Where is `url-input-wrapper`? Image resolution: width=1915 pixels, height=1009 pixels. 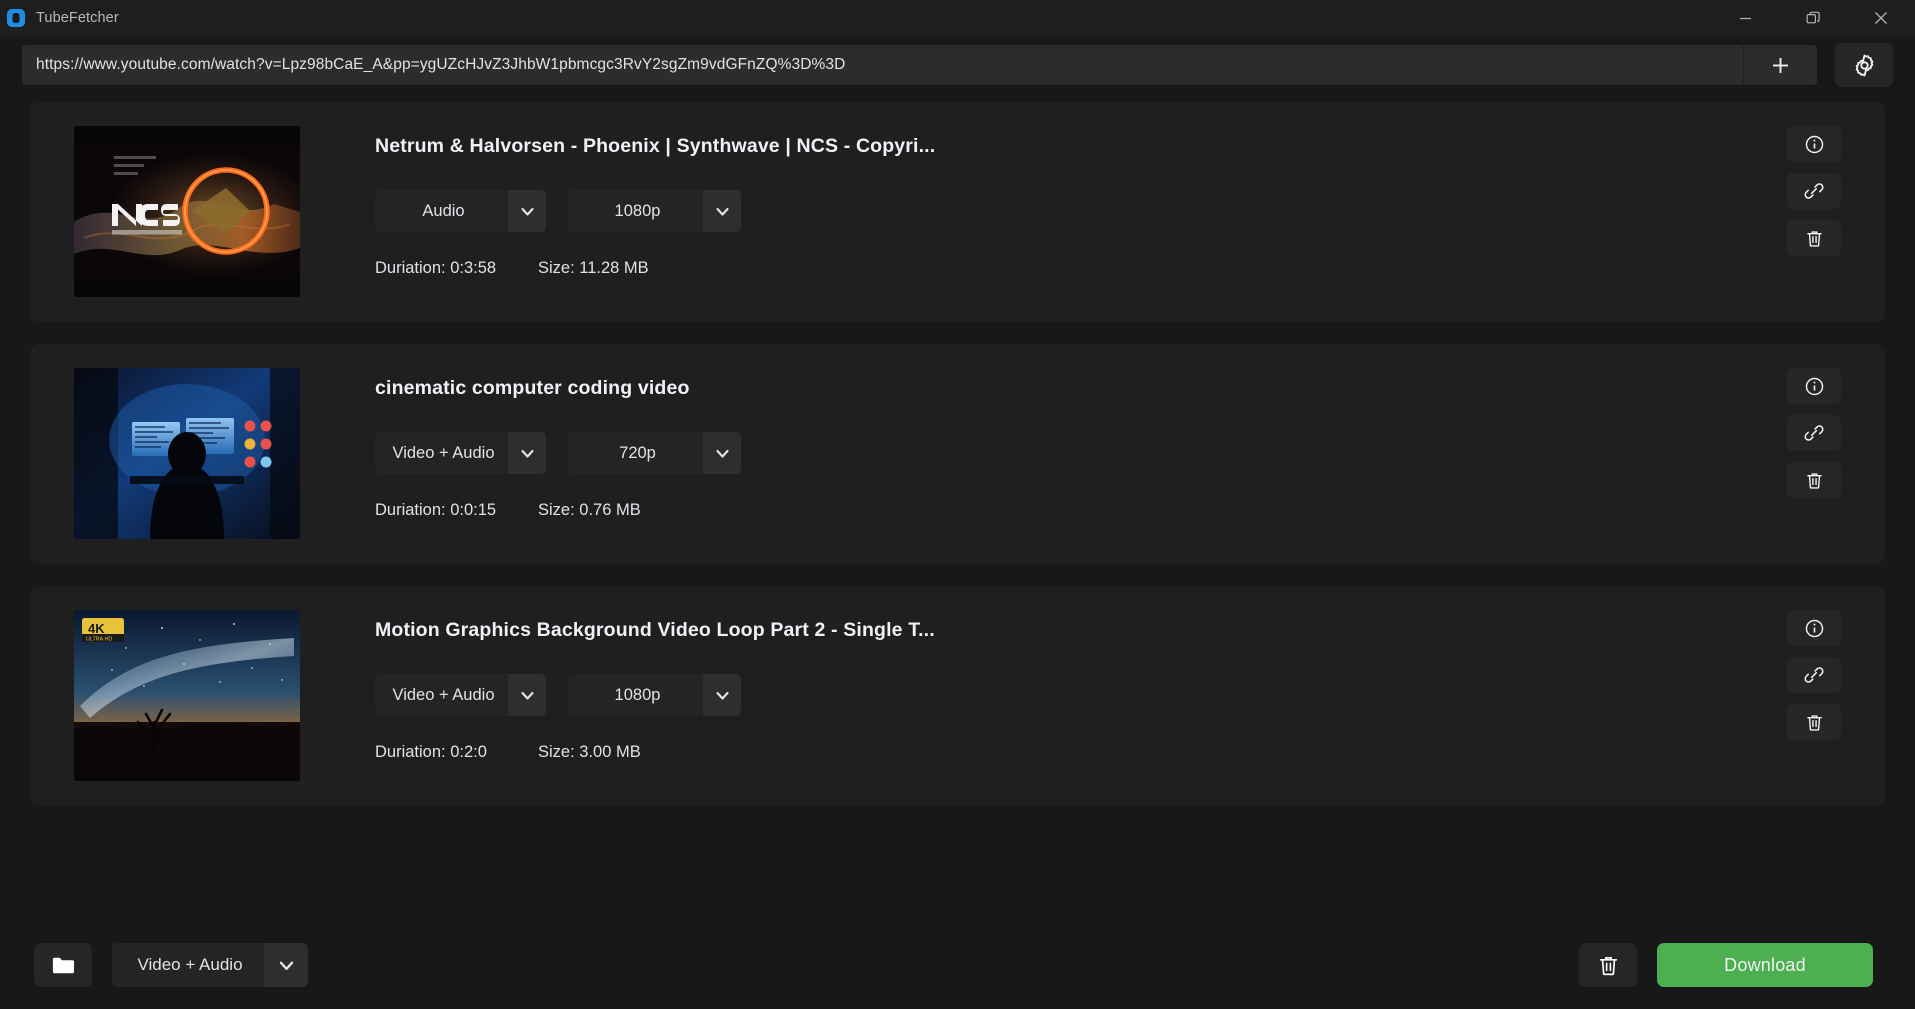 url-input-wrapper is located at coordinates (882, 65).